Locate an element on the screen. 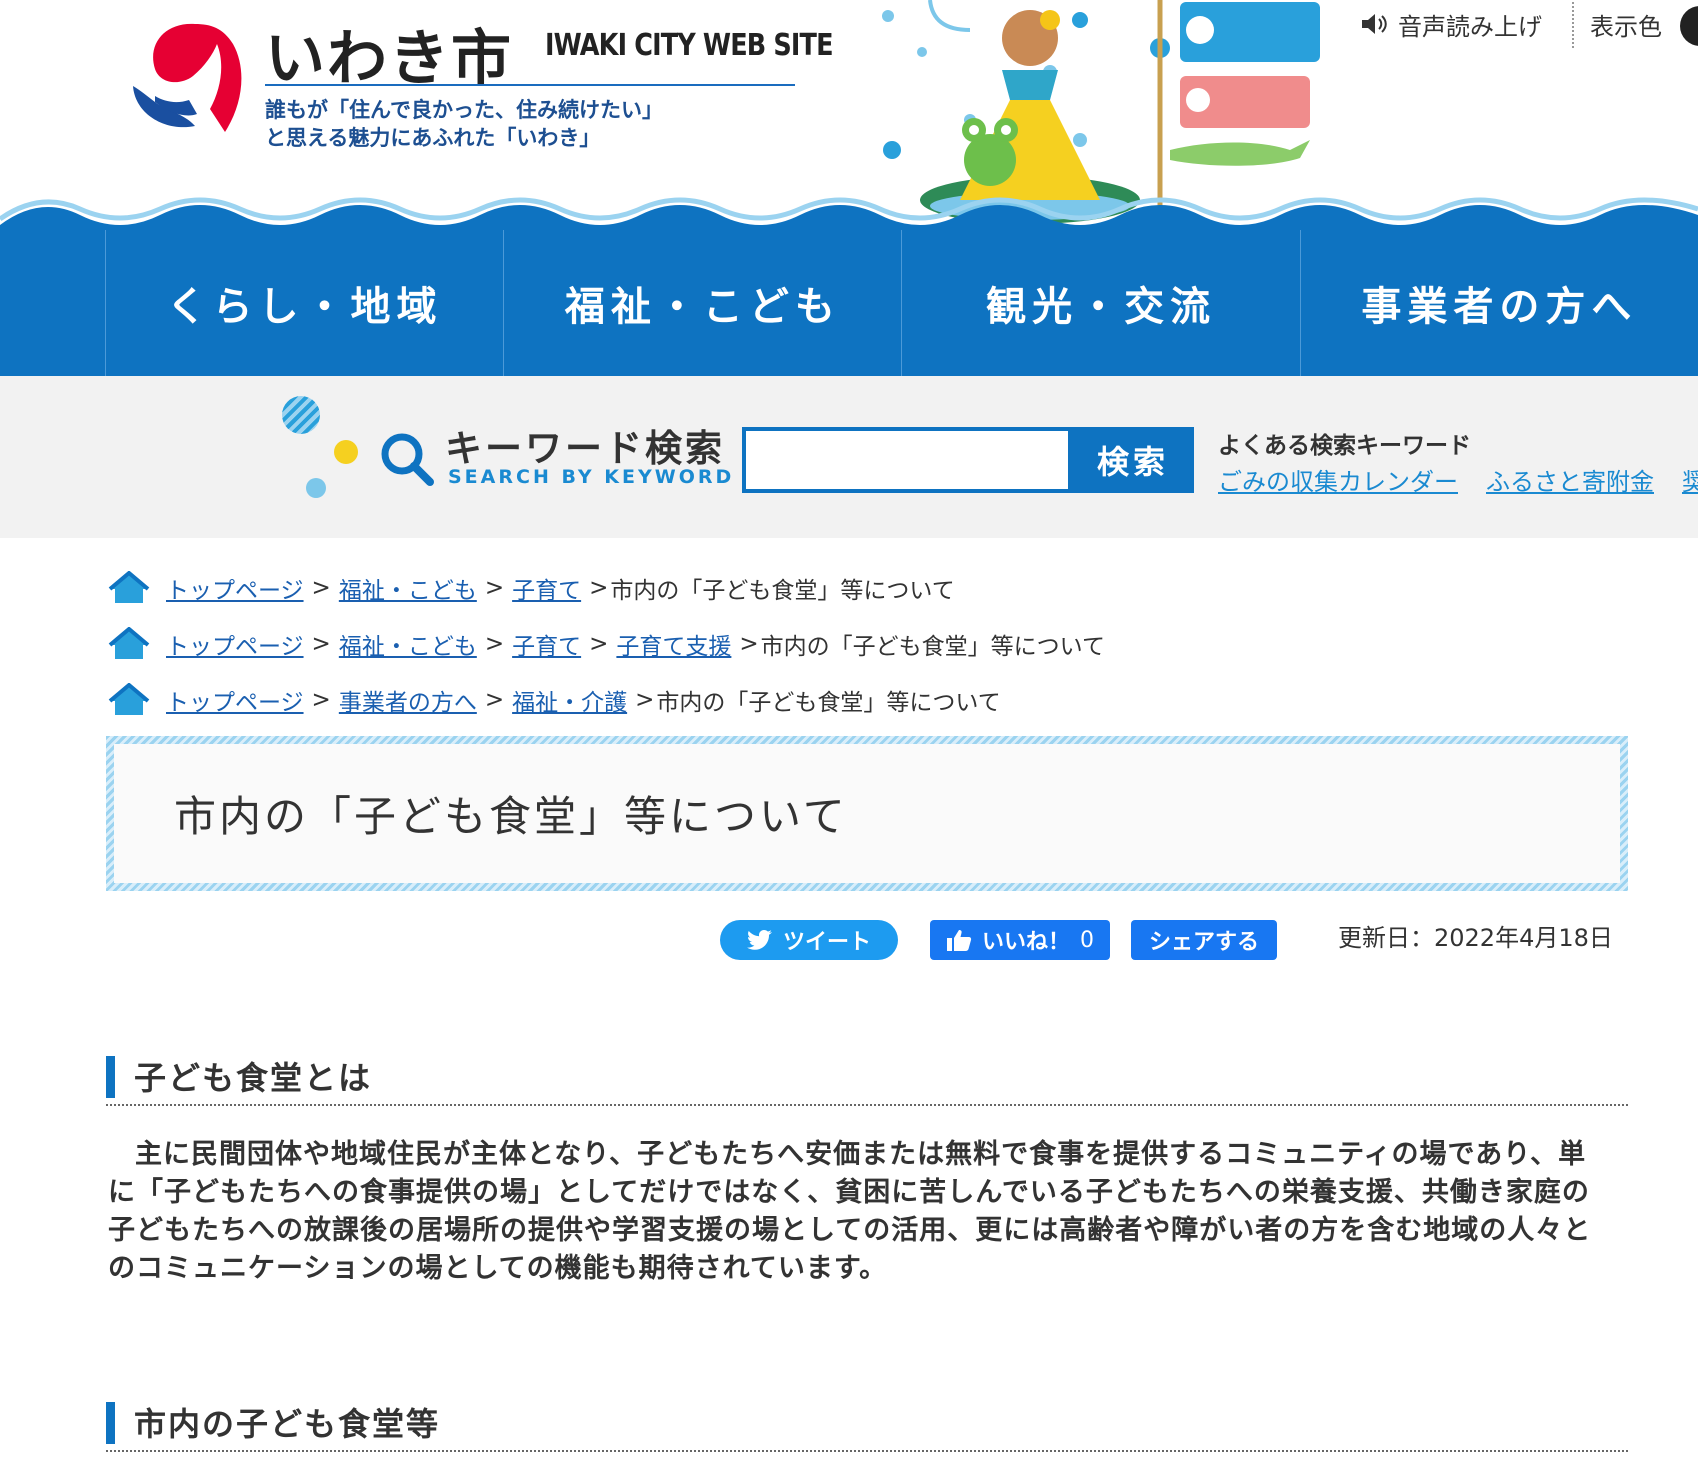 The image size is (1698, 1482). section-heading-text: 子ども食堂とは is located at coordinates (253, 1078).